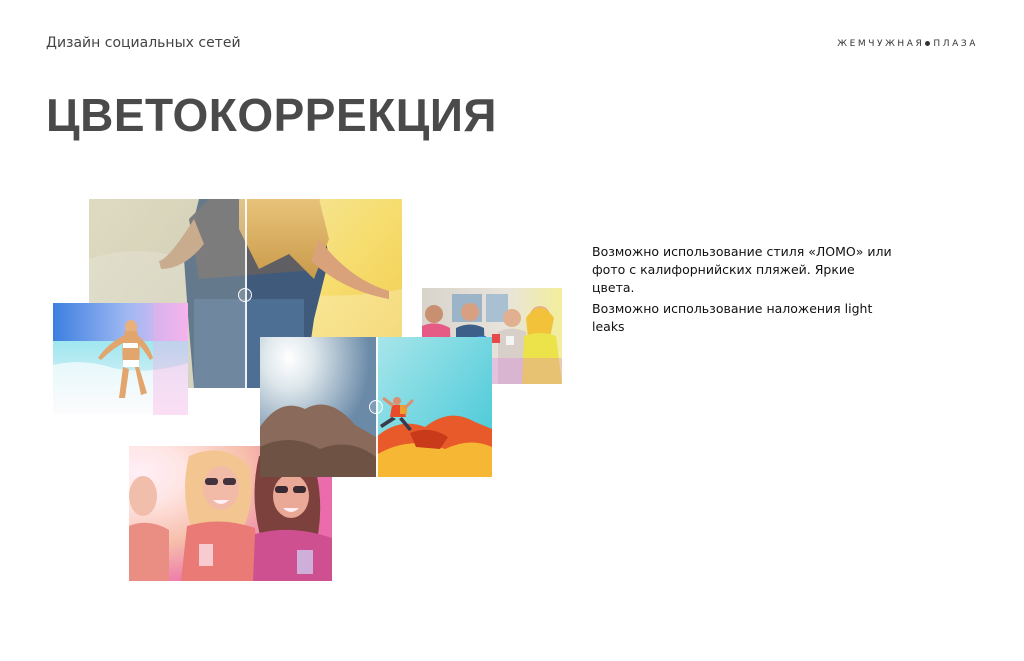  I want to click on page-title: ЦВЕТОКОРРЕКЦИЯ, so click(271, 115).